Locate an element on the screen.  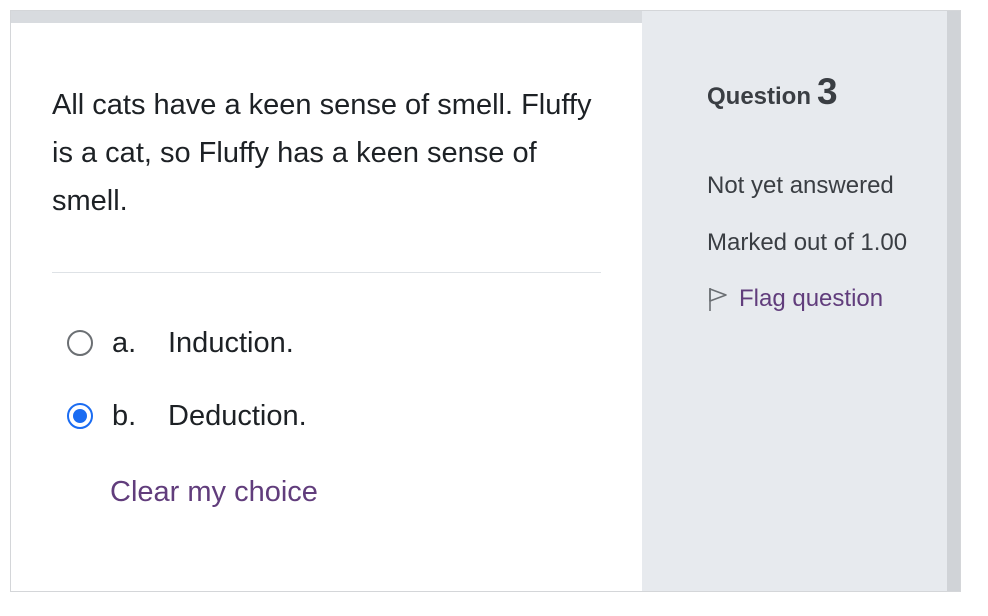
question-number: 3 is located at coordinates (827, 91).